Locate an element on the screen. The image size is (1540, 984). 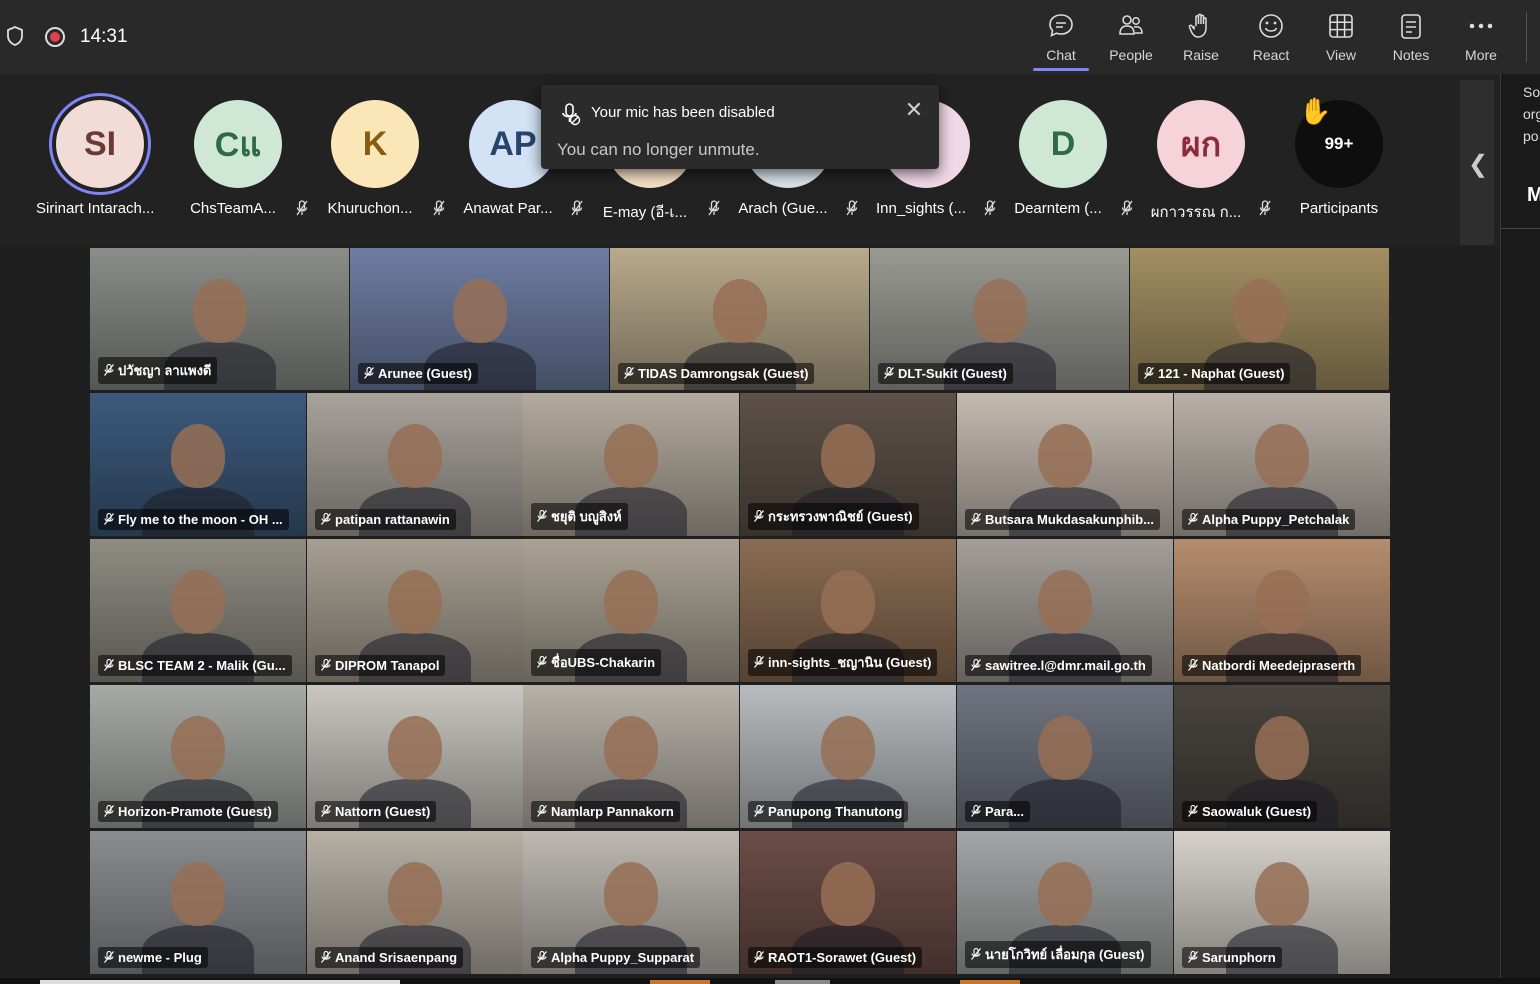
video-name-text: Horizon-Pramote (Guest) is located at coordinates (195, 811).